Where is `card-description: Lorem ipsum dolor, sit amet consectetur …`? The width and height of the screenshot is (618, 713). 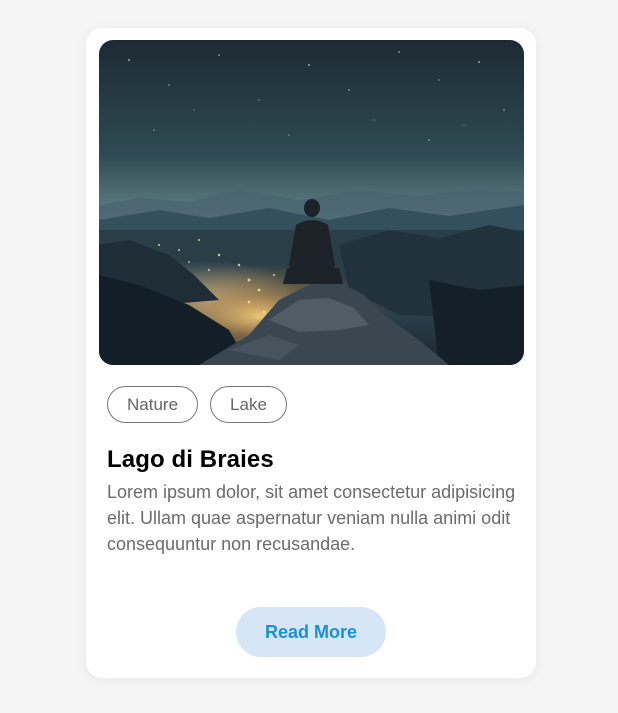 card-description: Lorem ipsum dolor, sit amet consectetur … is located at coordinates (311, 518).